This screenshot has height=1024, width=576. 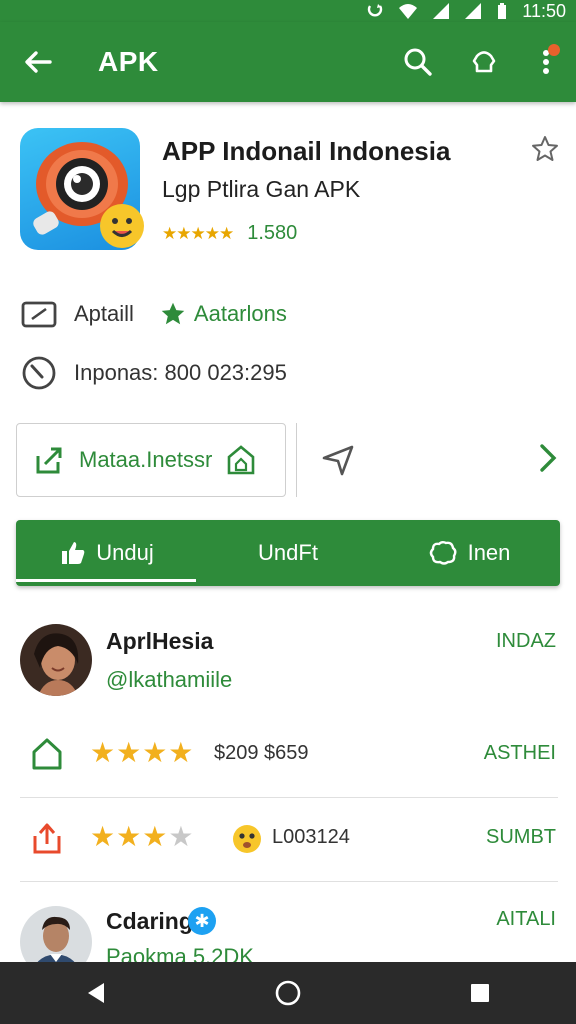 I want to click on installs-label: Inponas: 800 023:295, so click(x=180, y=372).